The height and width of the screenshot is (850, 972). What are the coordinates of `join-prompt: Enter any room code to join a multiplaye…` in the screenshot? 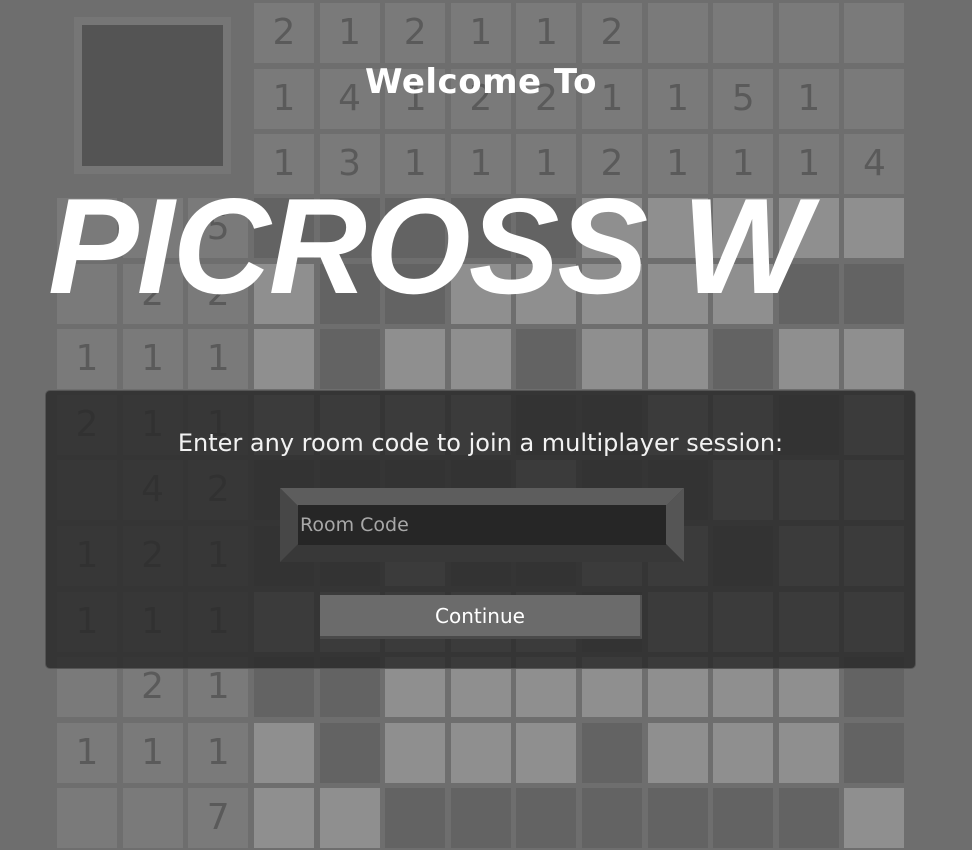 It's located at (480, 443).